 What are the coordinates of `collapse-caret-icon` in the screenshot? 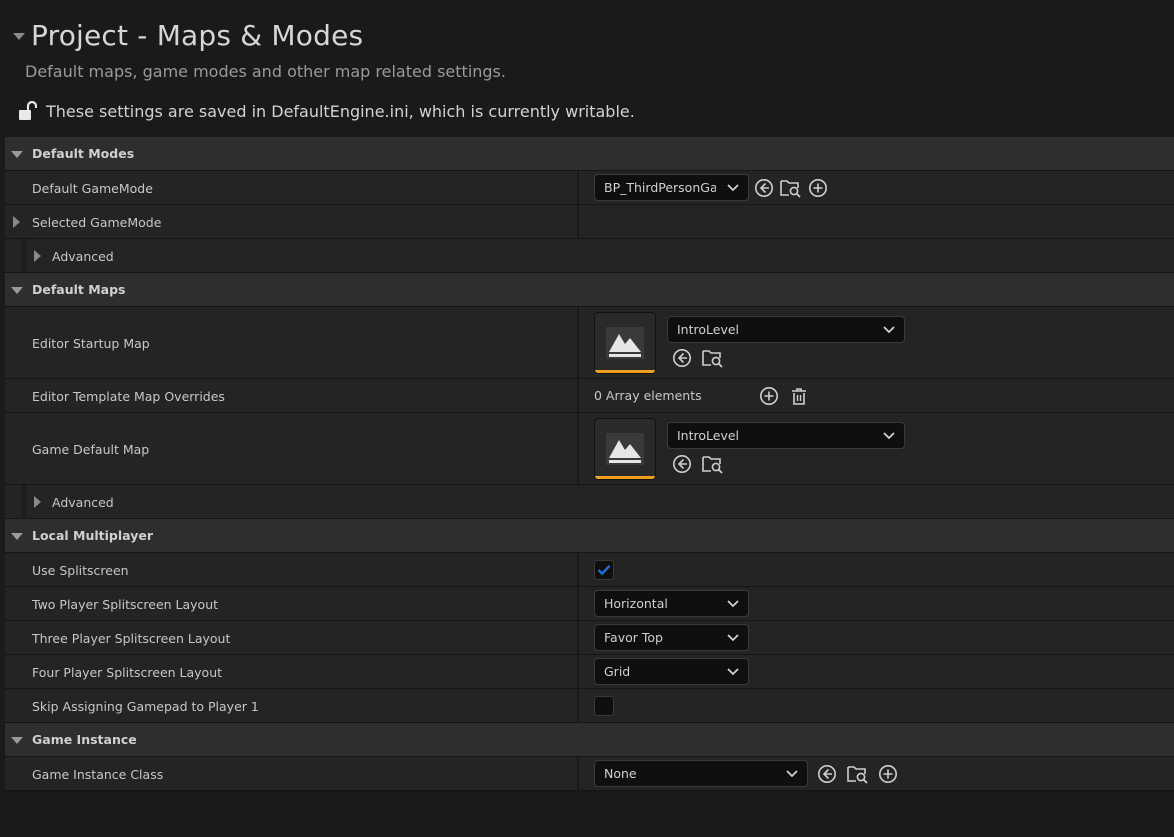 It's located at (19, 36).